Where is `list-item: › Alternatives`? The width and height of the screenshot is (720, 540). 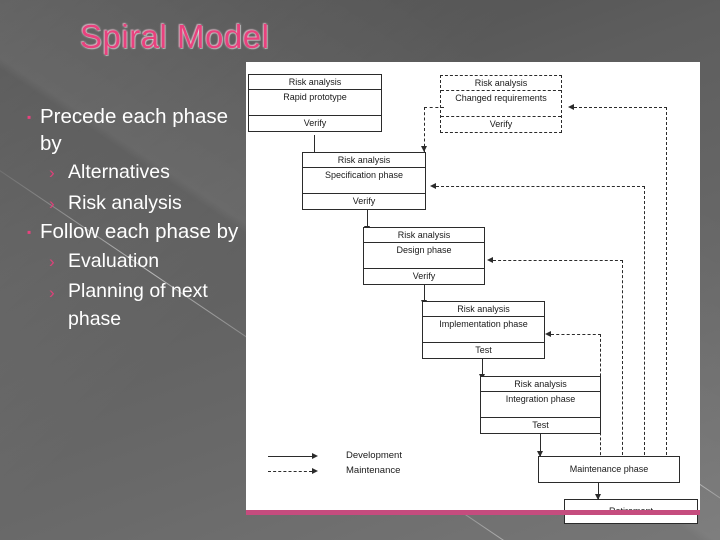 list-item: › Alternatives is located at coordinates (132, 172).